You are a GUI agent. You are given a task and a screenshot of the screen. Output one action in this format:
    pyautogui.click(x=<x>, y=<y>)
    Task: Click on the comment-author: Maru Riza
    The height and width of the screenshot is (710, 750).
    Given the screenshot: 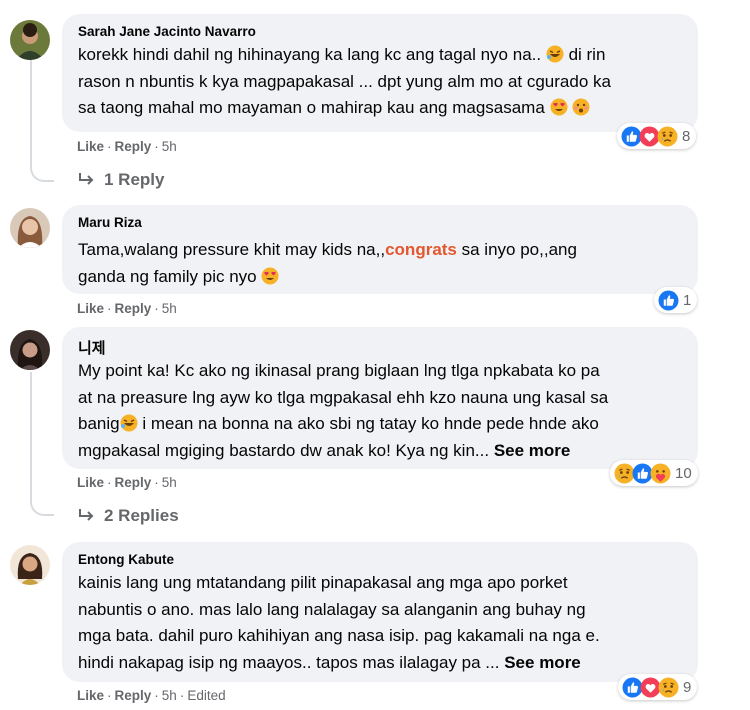 What is the action you would take?
    pyautogui.click(x=110, y=222)
    